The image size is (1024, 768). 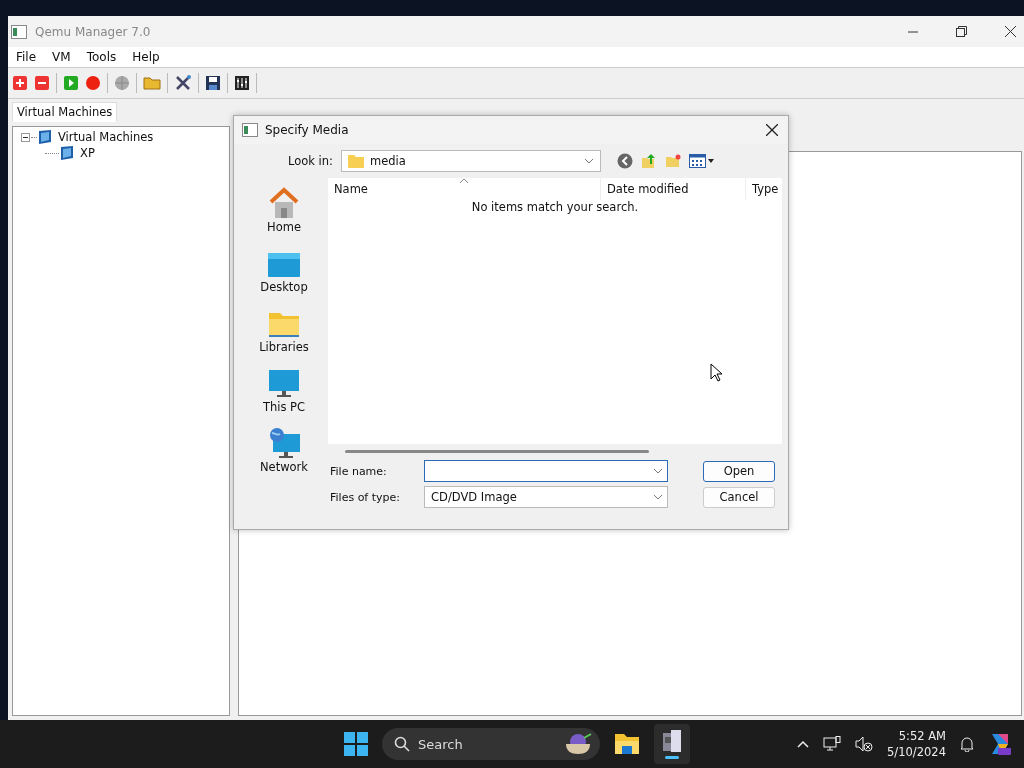 What do you see at coordinates (146, 57) in the screenshot?
I see `menu-item: Help` at bounding box center [146, 57].